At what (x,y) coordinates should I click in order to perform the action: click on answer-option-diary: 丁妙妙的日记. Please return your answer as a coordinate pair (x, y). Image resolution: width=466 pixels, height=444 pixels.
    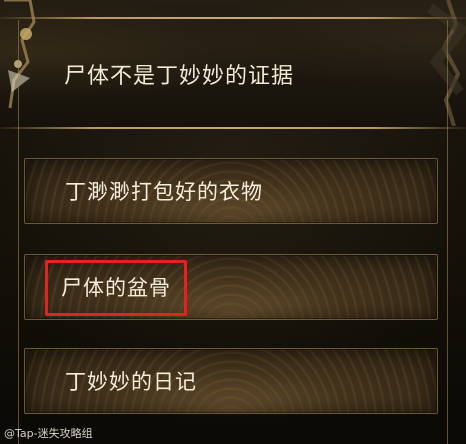
    Looking at the image, I should click on (231, 381).